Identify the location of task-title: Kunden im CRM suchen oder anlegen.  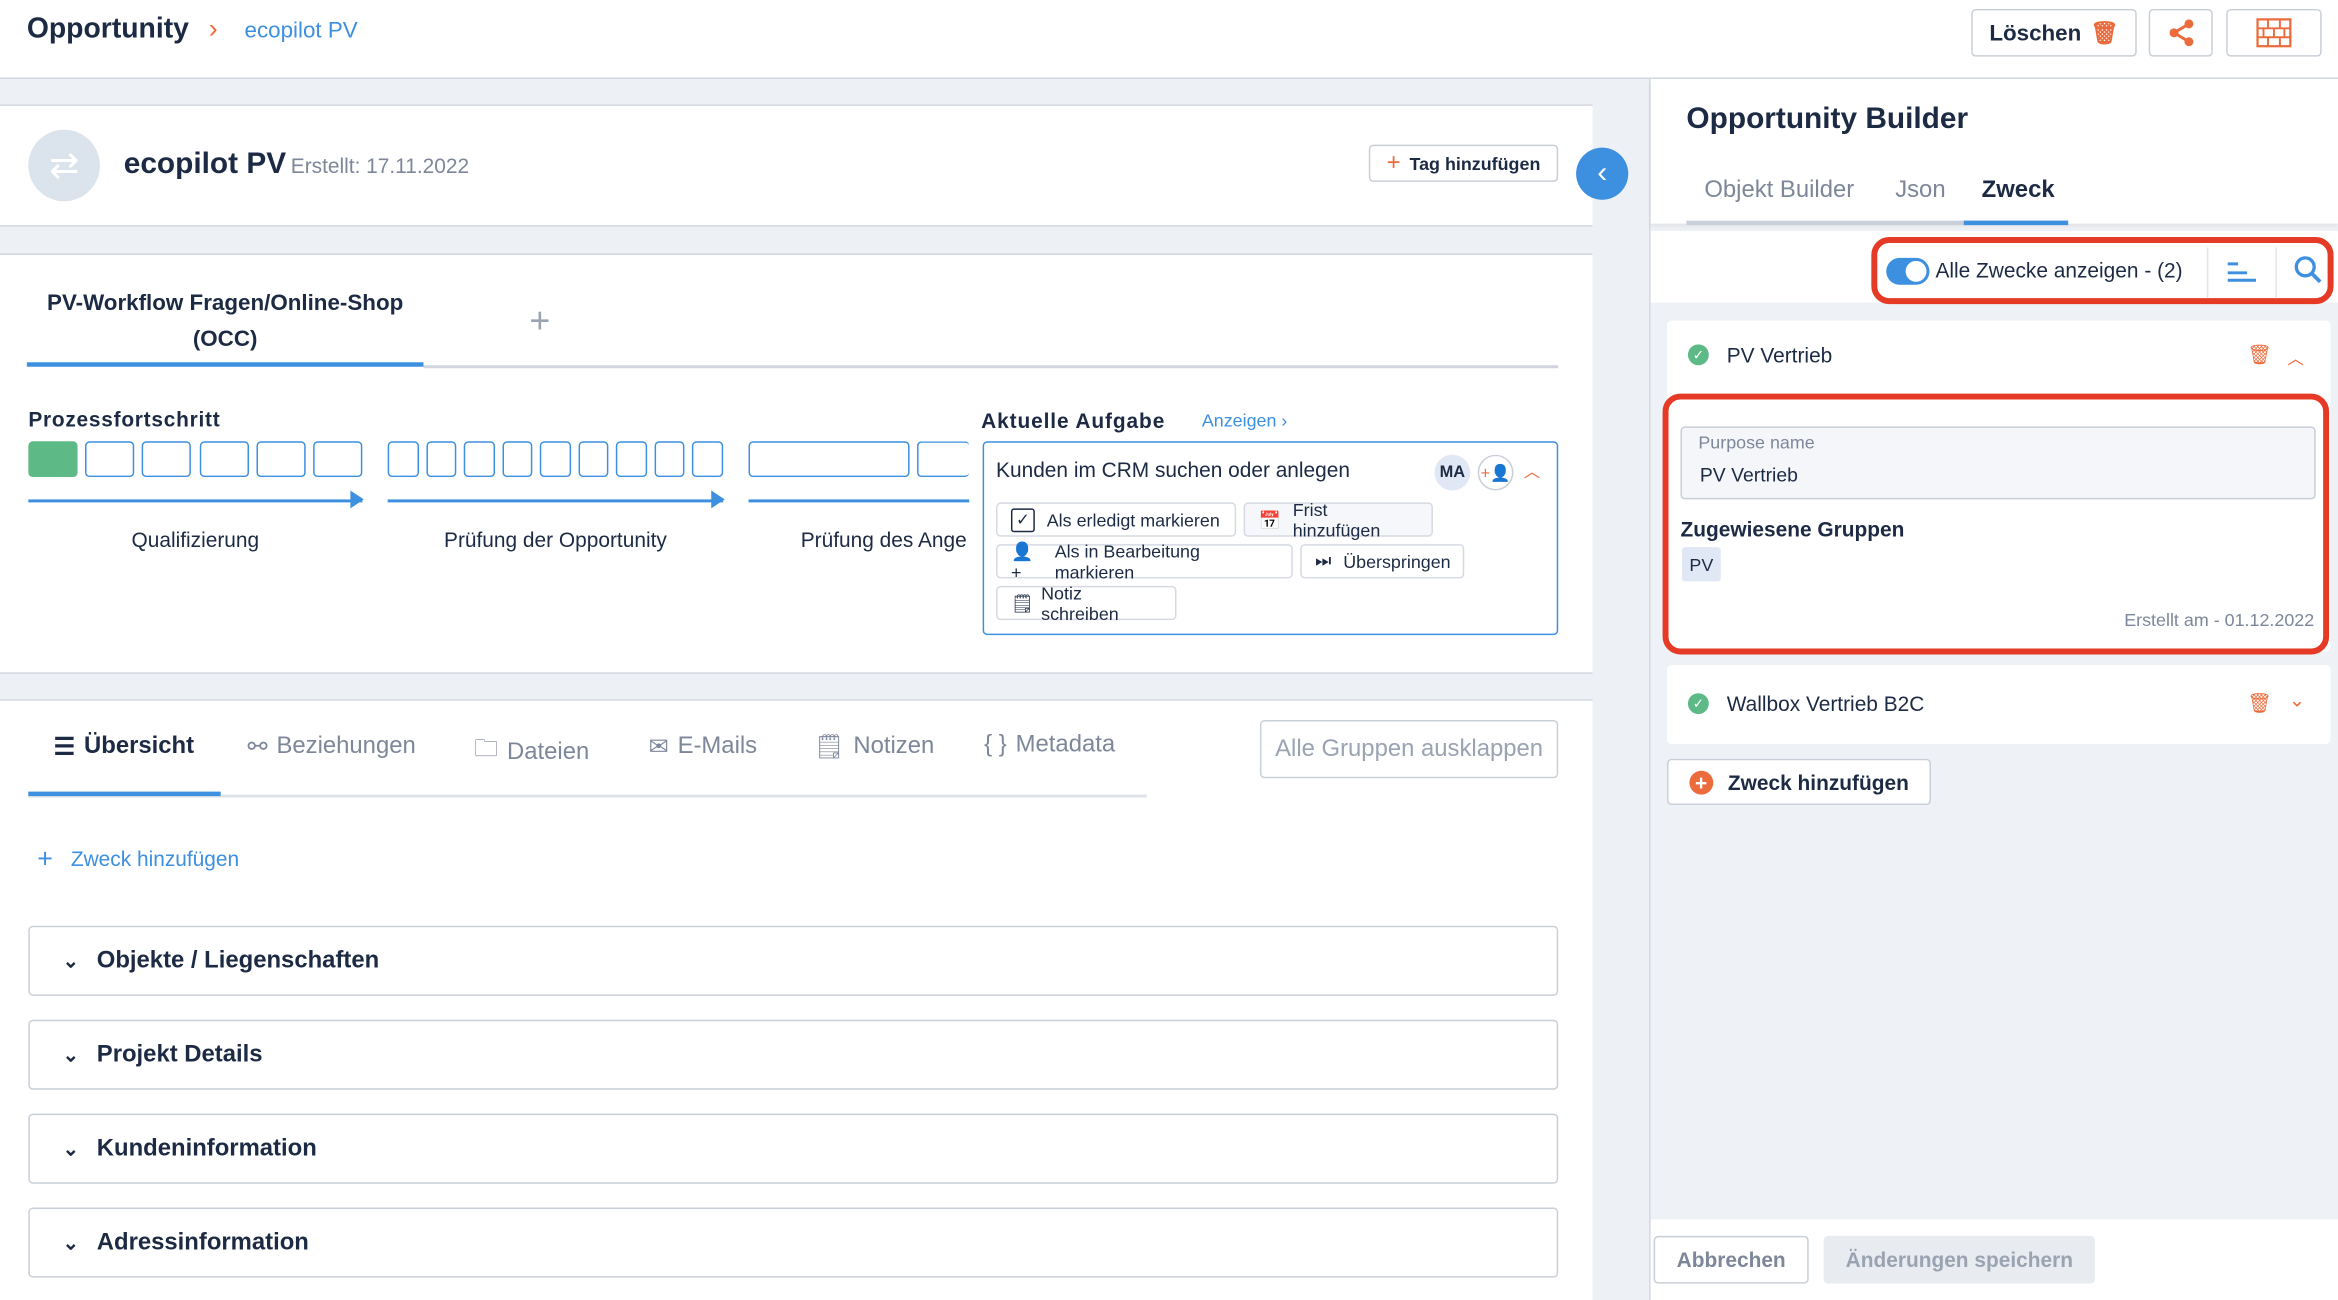
(1173, 469).